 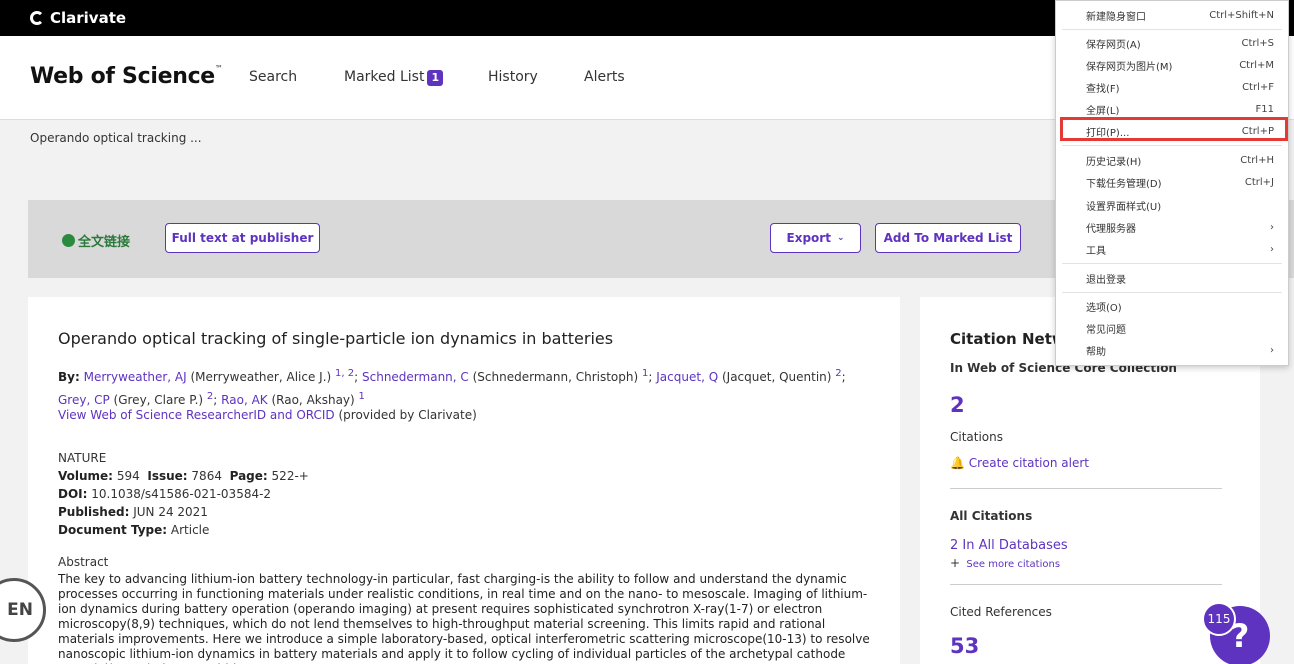 What do you see at coordinates (167, 476) in the screenshot?
I see `issue-label: Issue:` at bounding box center [167, 476].